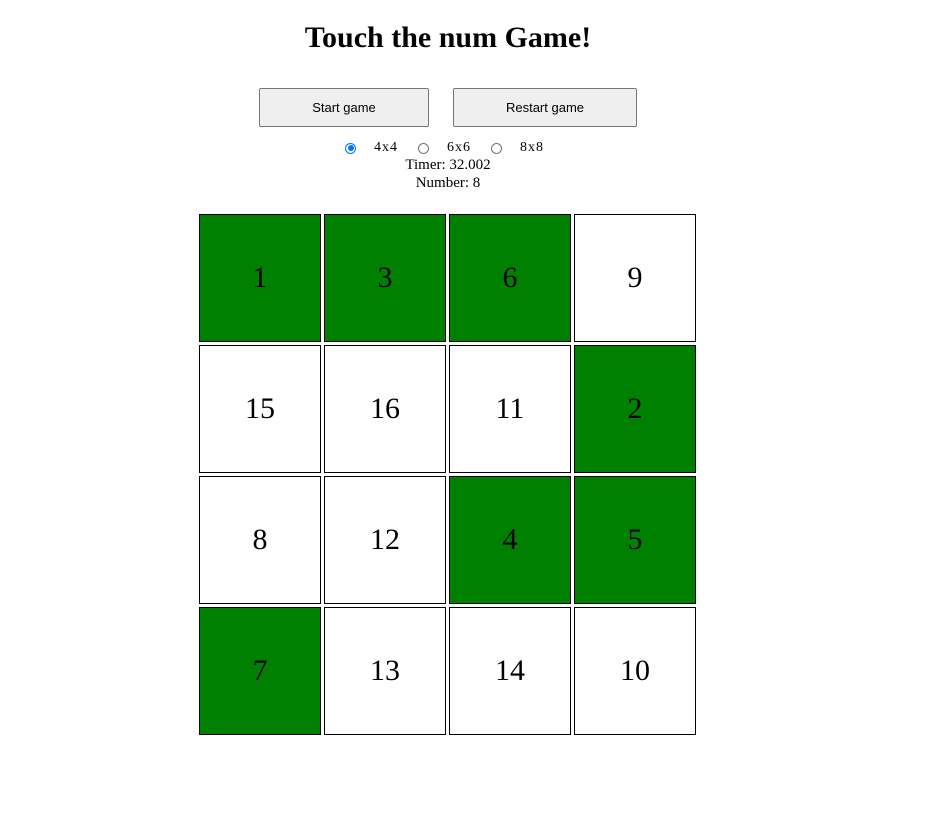 The image size is (926, 828). Describe the element at coordinates (423, 148) in the screenshot. I see `radio-6x6` at that location.